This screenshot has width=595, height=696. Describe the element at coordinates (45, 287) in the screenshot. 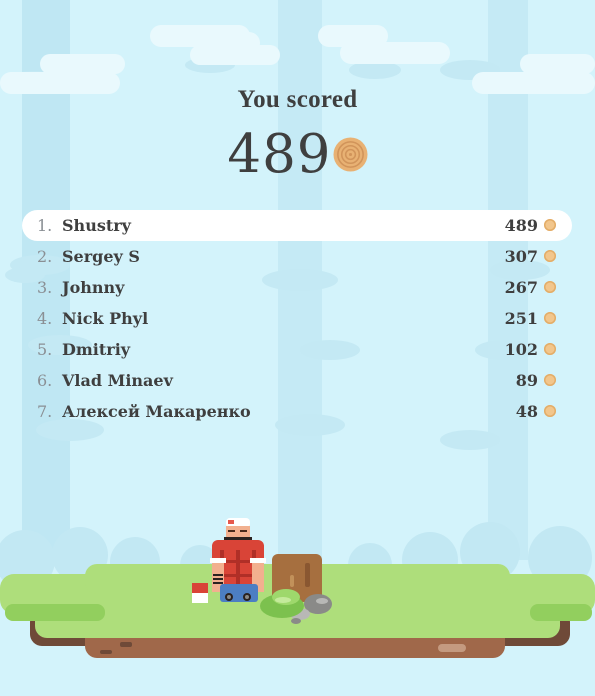

I see `leaderboard-rank: 3.` at that location.